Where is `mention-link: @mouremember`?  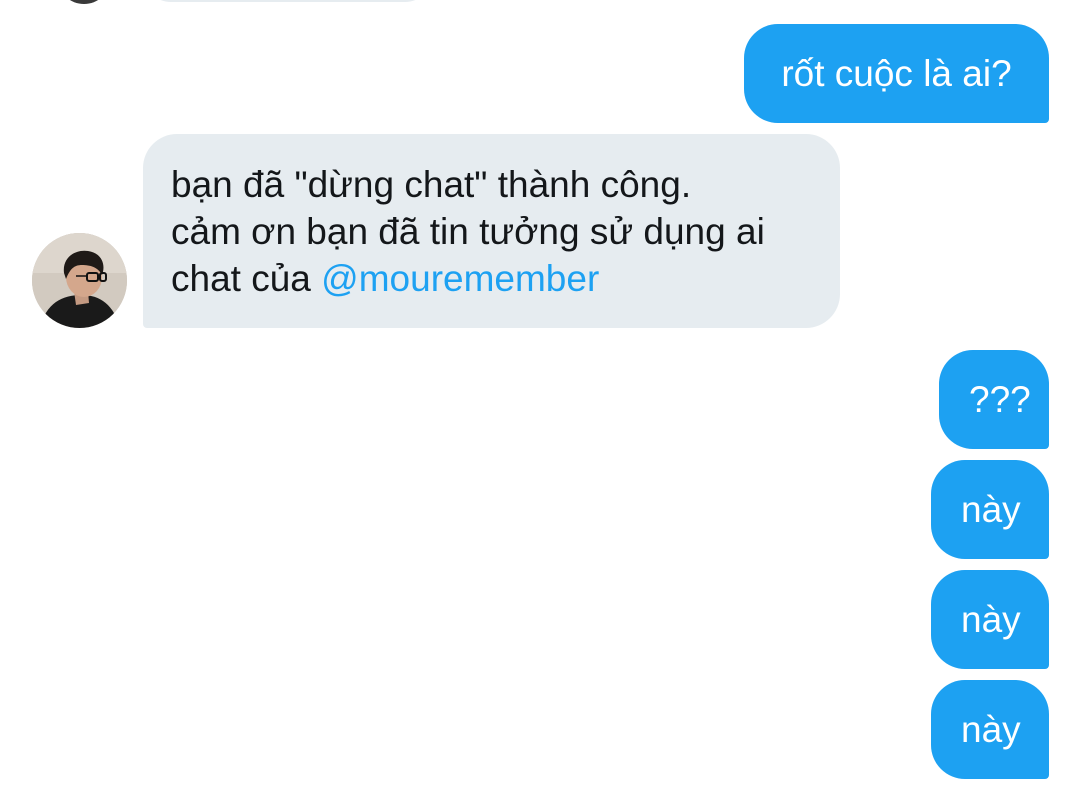 mention-link: @mouremember is located at coordinates (460, 278).